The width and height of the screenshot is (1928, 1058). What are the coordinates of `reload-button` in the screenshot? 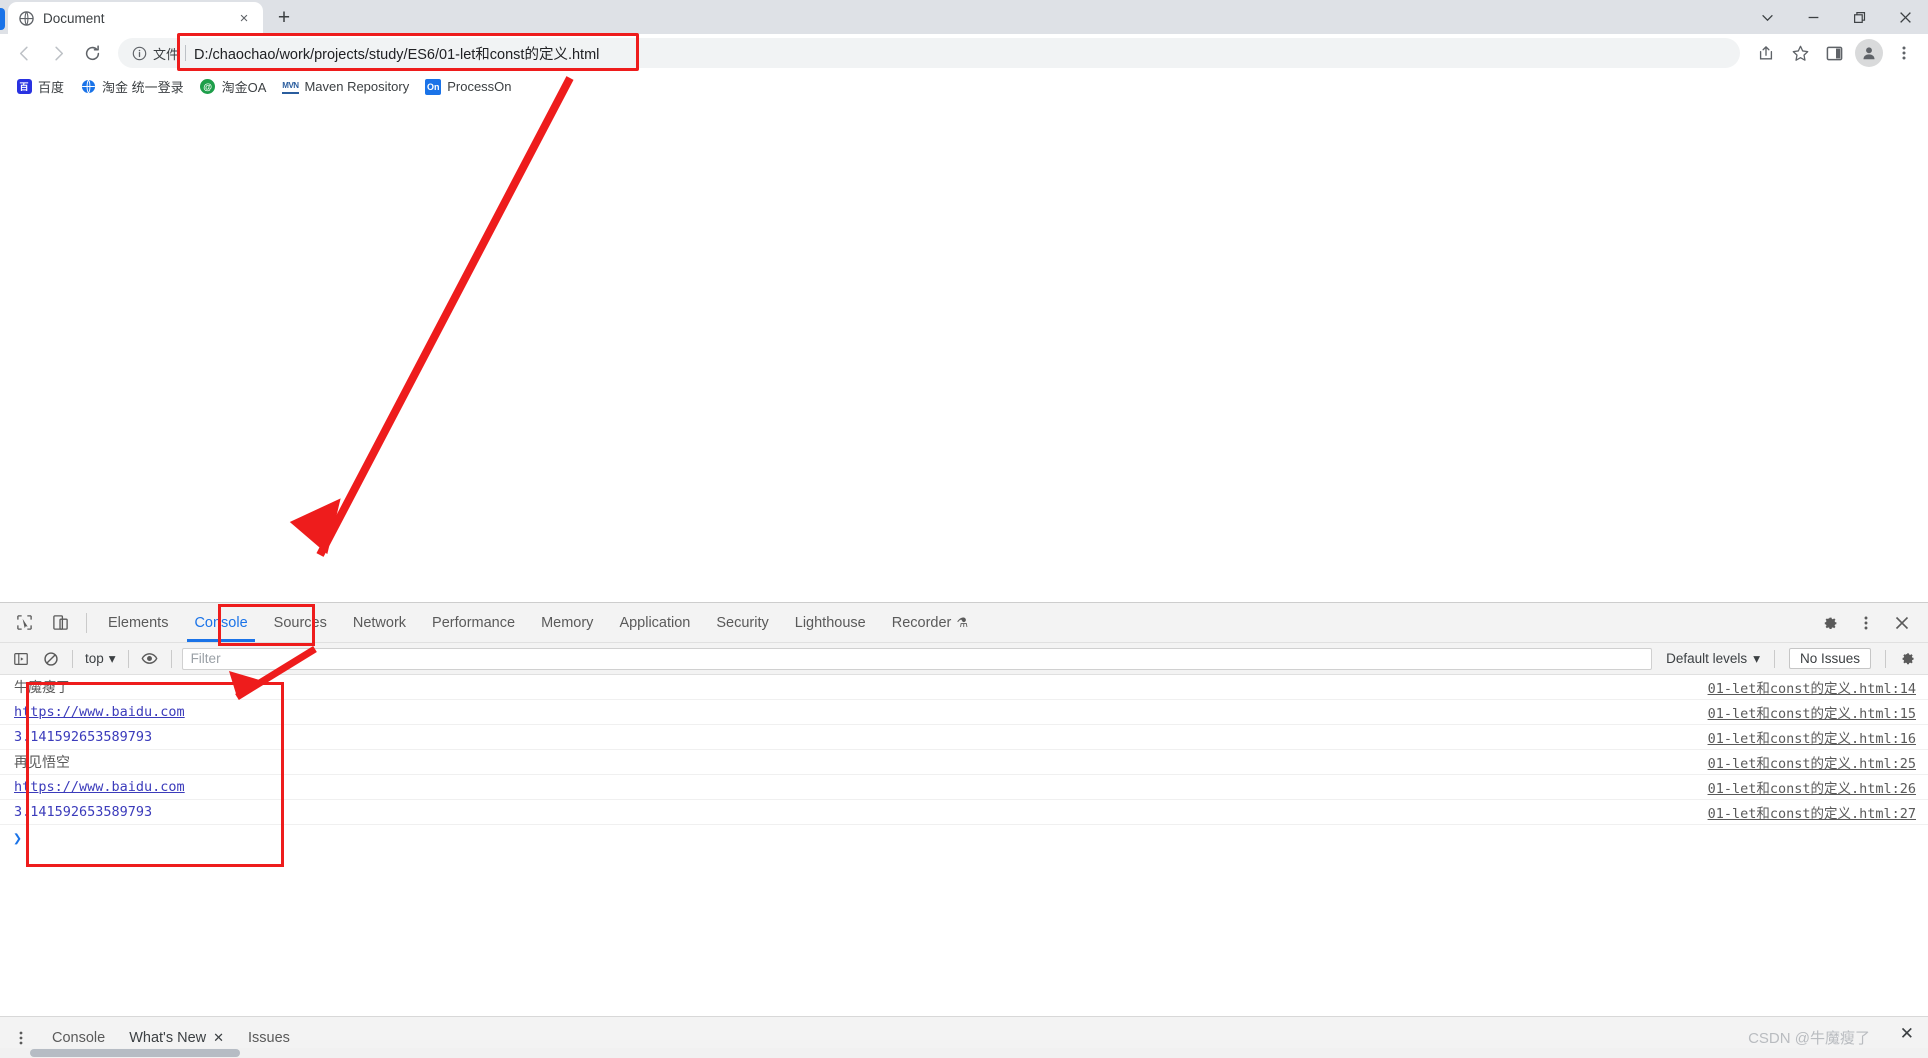 It's located at (92, 53).